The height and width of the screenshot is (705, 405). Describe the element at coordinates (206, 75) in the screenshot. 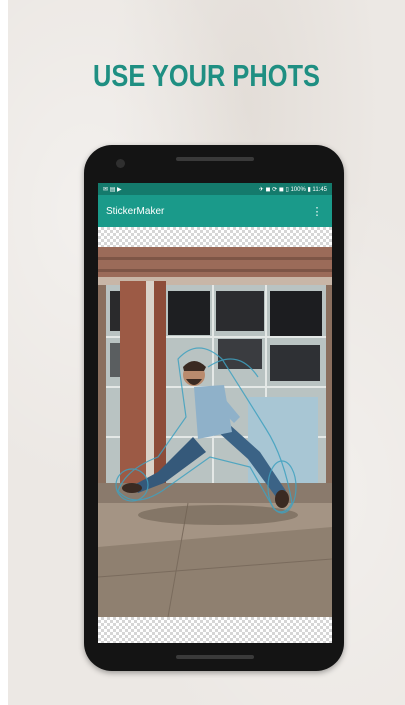

I see `promo-headline: USE YOUR PHOTS` at that location.